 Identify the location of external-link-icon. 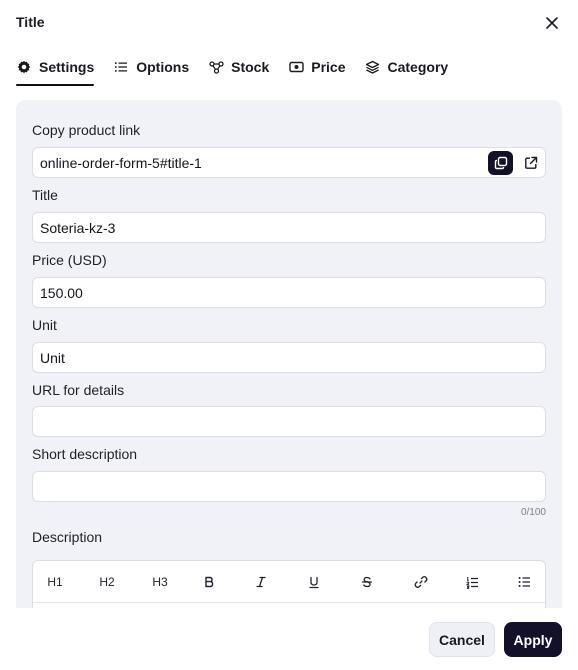
(531, 162).